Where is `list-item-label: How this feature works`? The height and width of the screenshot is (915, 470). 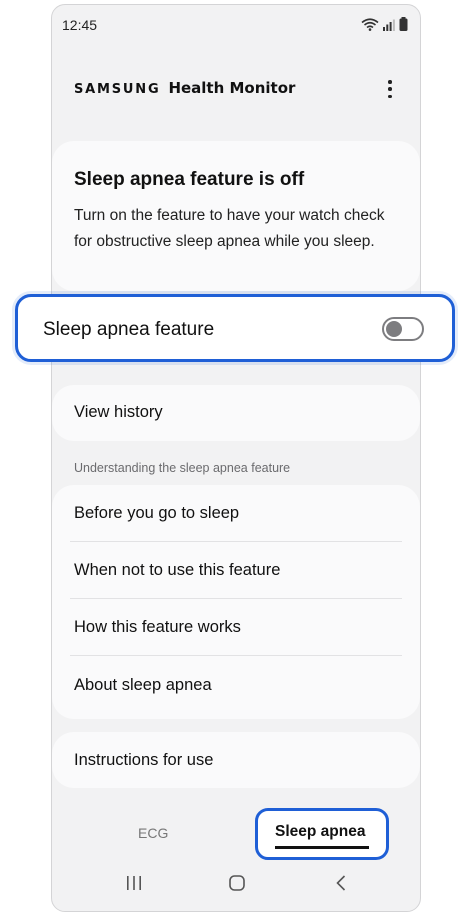
list-item-label: How this feature works is located at coordinates (157, 627).